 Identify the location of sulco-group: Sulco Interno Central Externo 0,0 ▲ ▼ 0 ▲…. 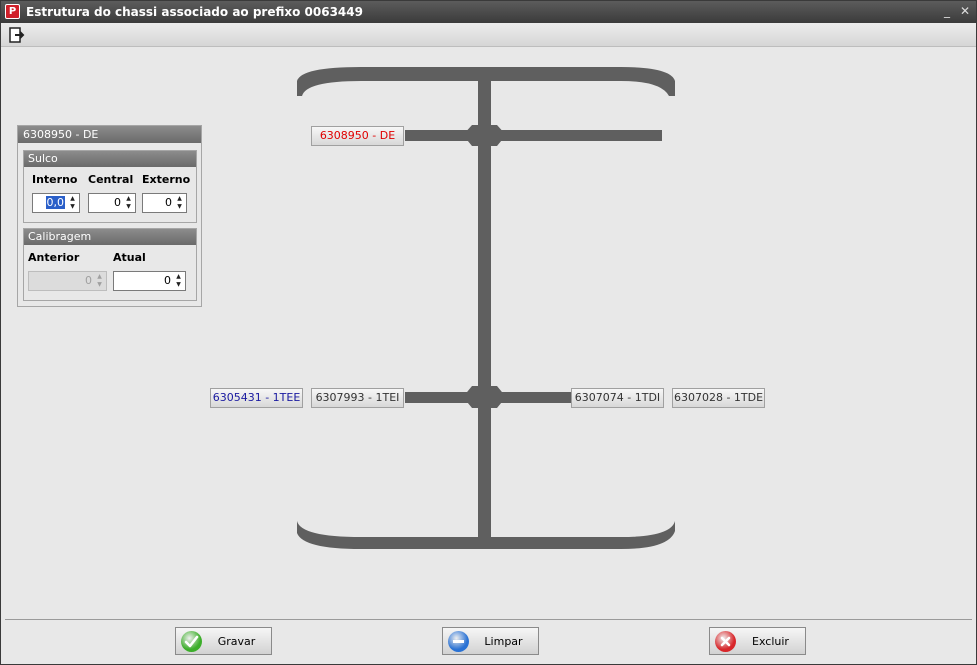
(110, 186).